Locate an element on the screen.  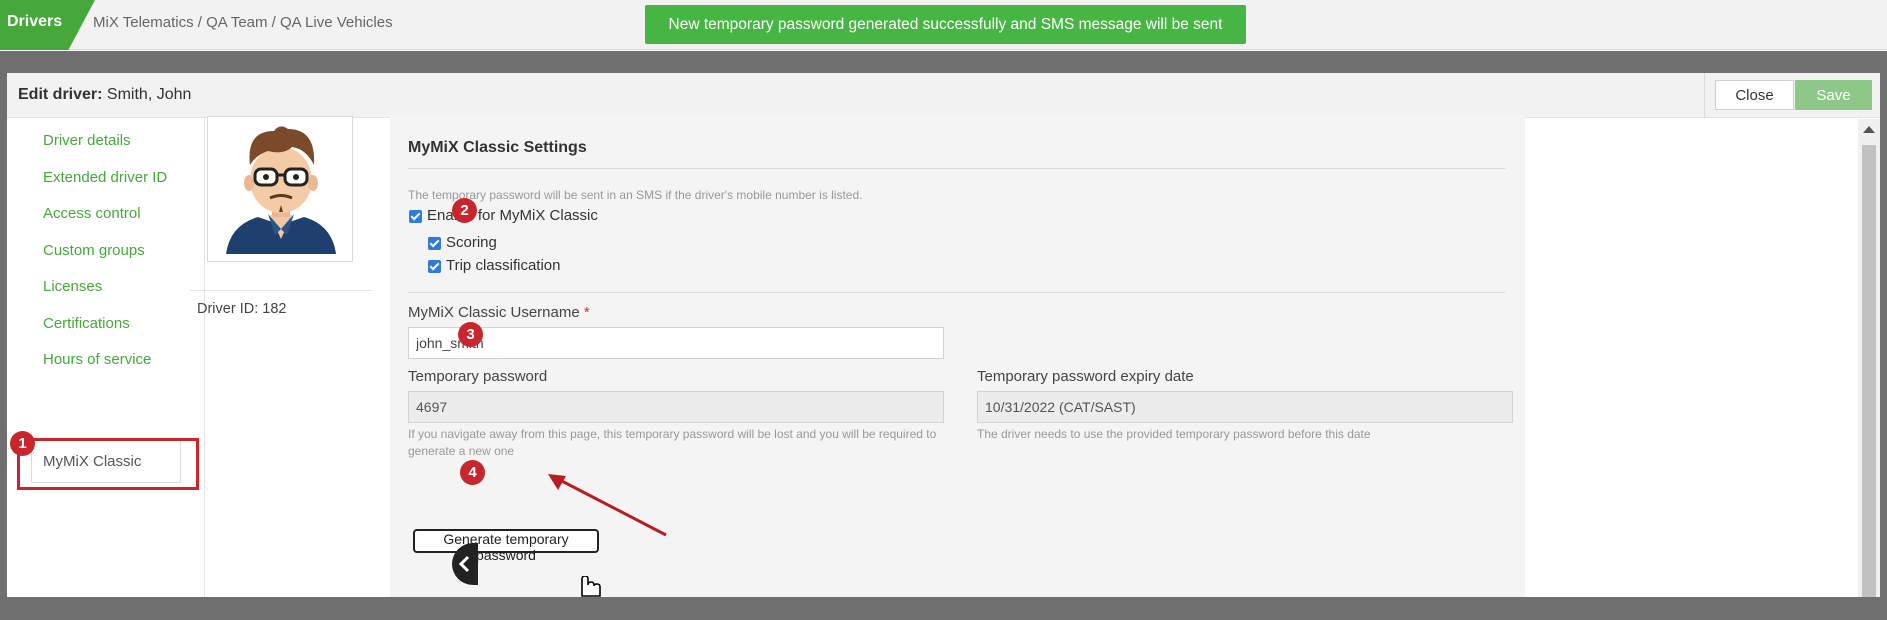
annotation-arrow is located at coordinates (607, 505).